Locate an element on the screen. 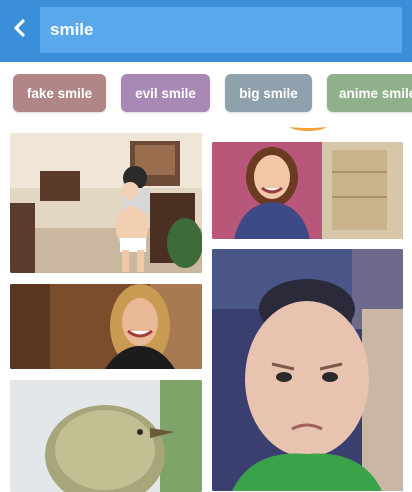 Image resolution: width=412 pixels, height=492 pixels. chip-label: evil smile is located at coordinates (165, 93).